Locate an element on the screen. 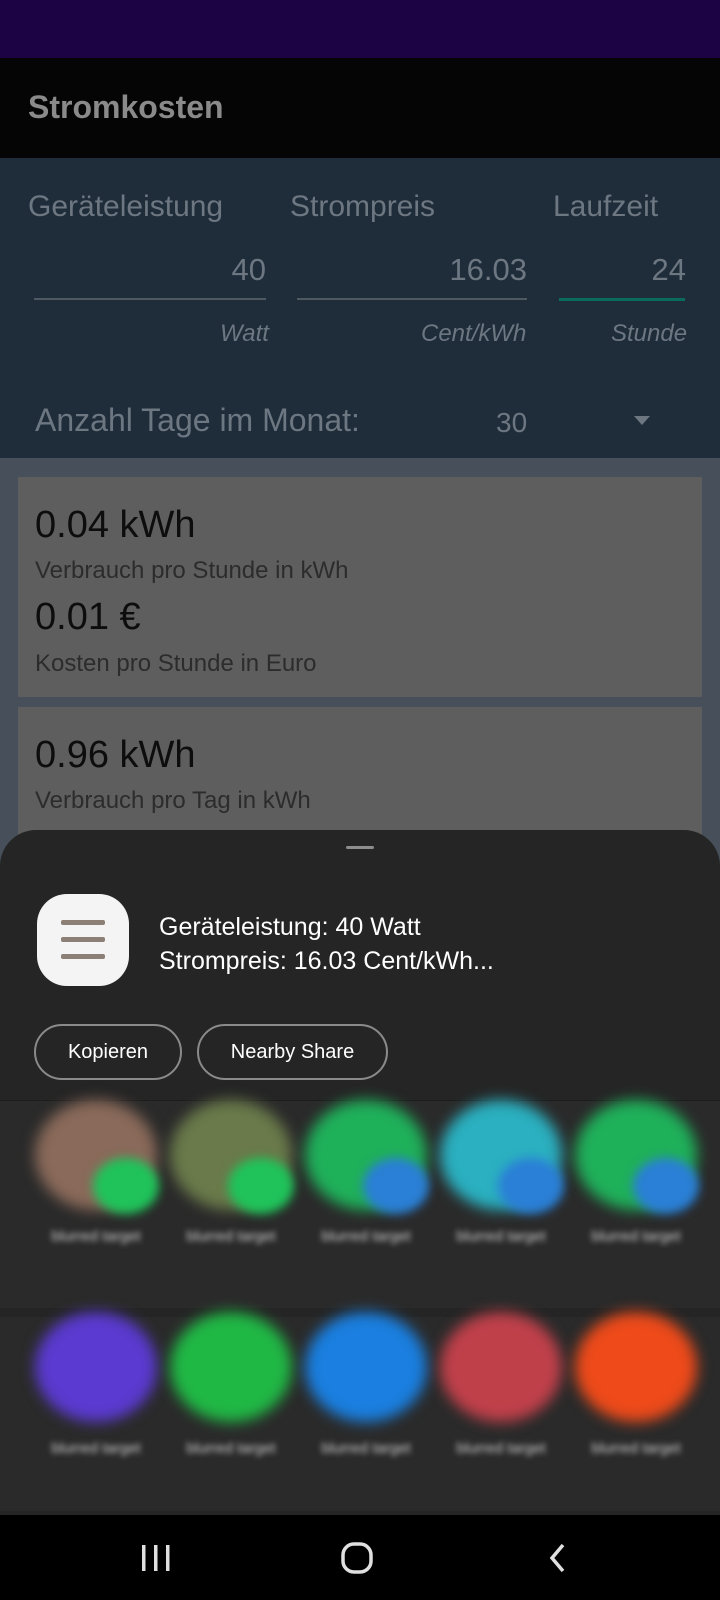  app-title: Stromkosten is located at coordinates (126, 107).